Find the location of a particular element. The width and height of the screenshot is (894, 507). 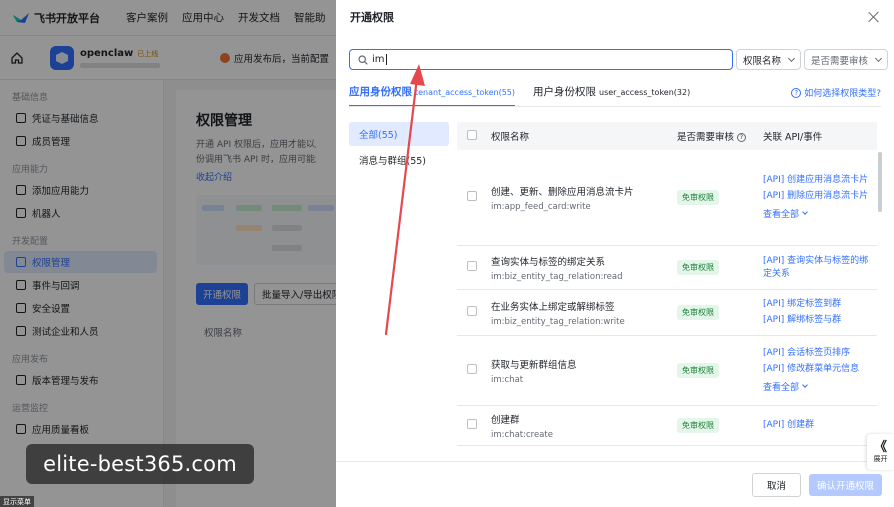

permission-type-help-link: ? 如何选择权限类型? is located at coordinates (836, 92).